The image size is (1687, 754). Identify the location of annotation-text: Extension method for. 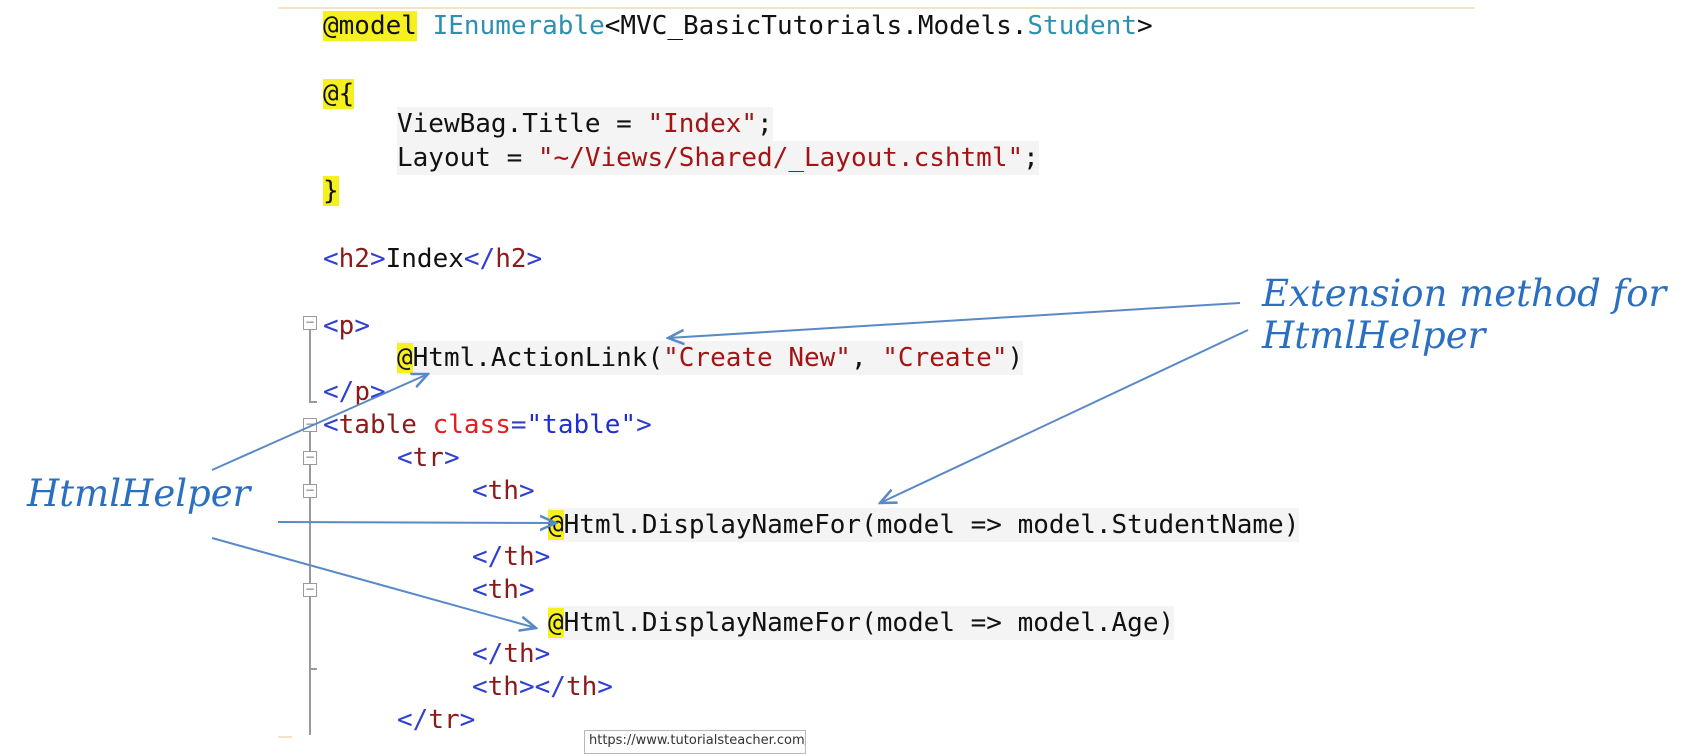
(1464, 293).